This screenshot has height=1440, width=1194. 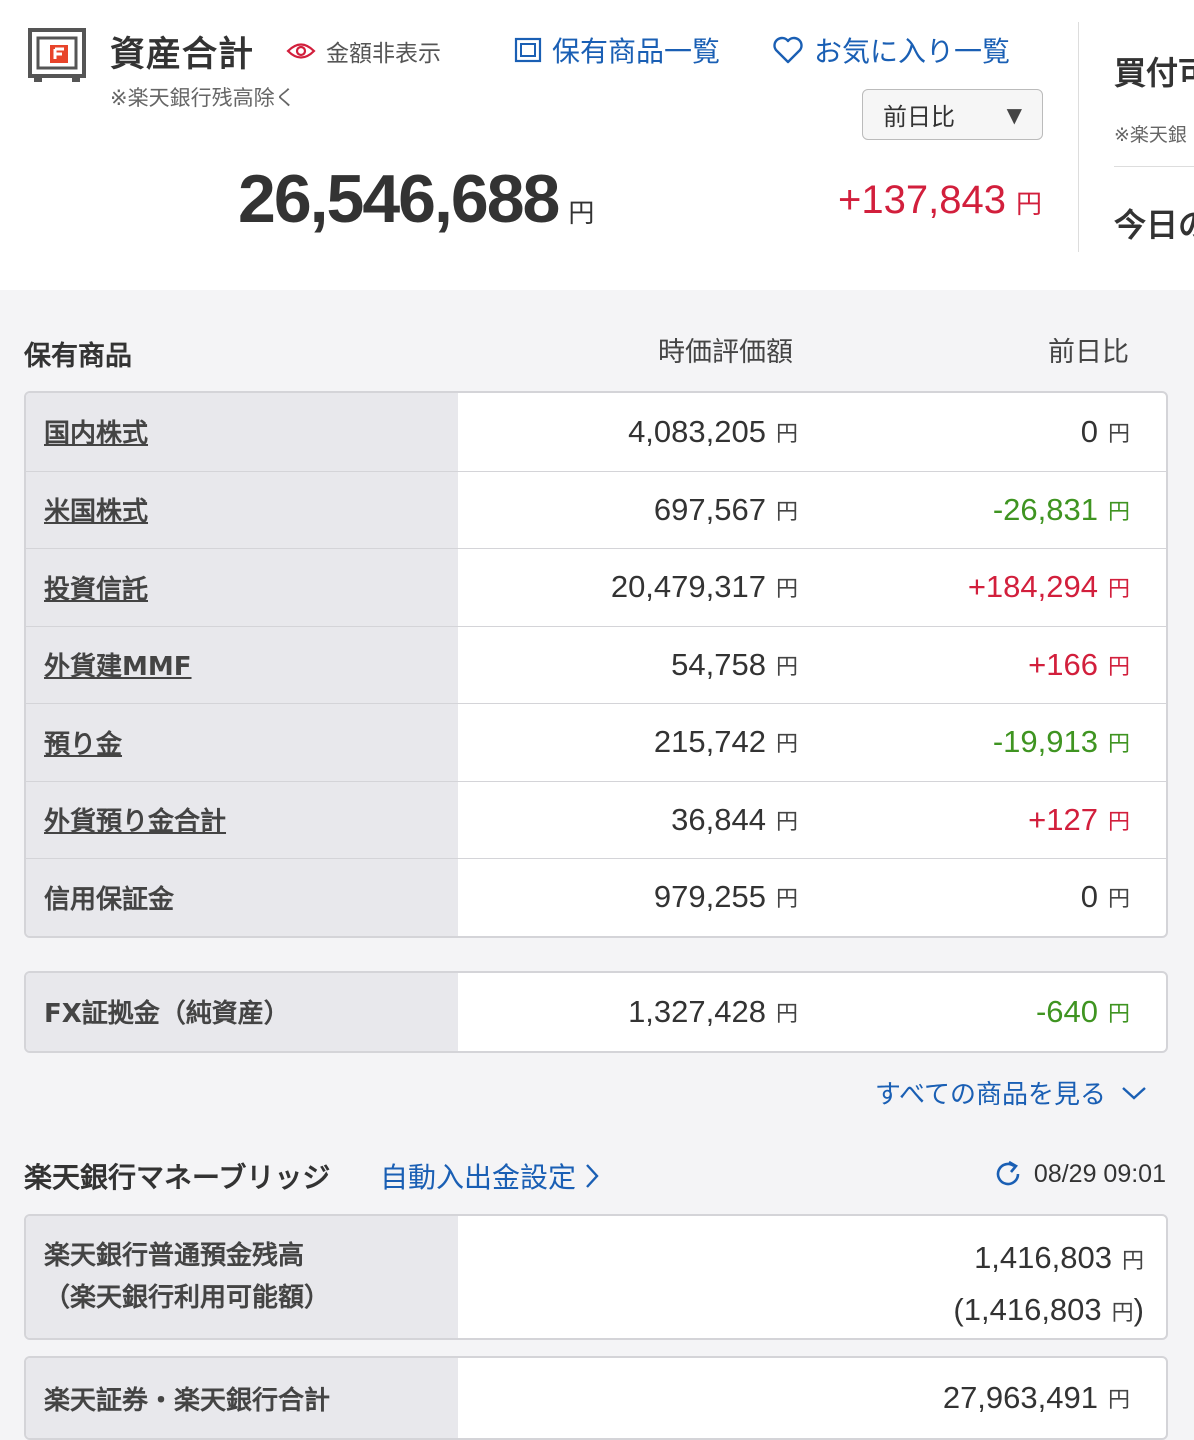 What do you see at coordinates (919, 117) in the screenshot?
I see `compare-select-value: 前日比` at bounding box center [919, 117].